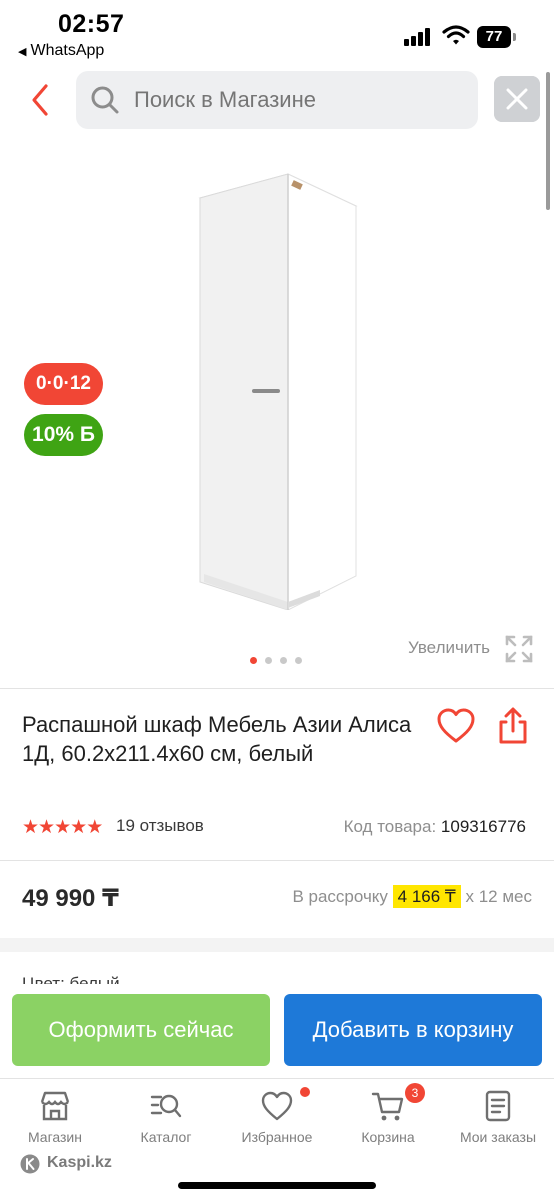 The image size is (554, 1200). I want to click on tab-catalog: Каталог, so click(166, 1121).